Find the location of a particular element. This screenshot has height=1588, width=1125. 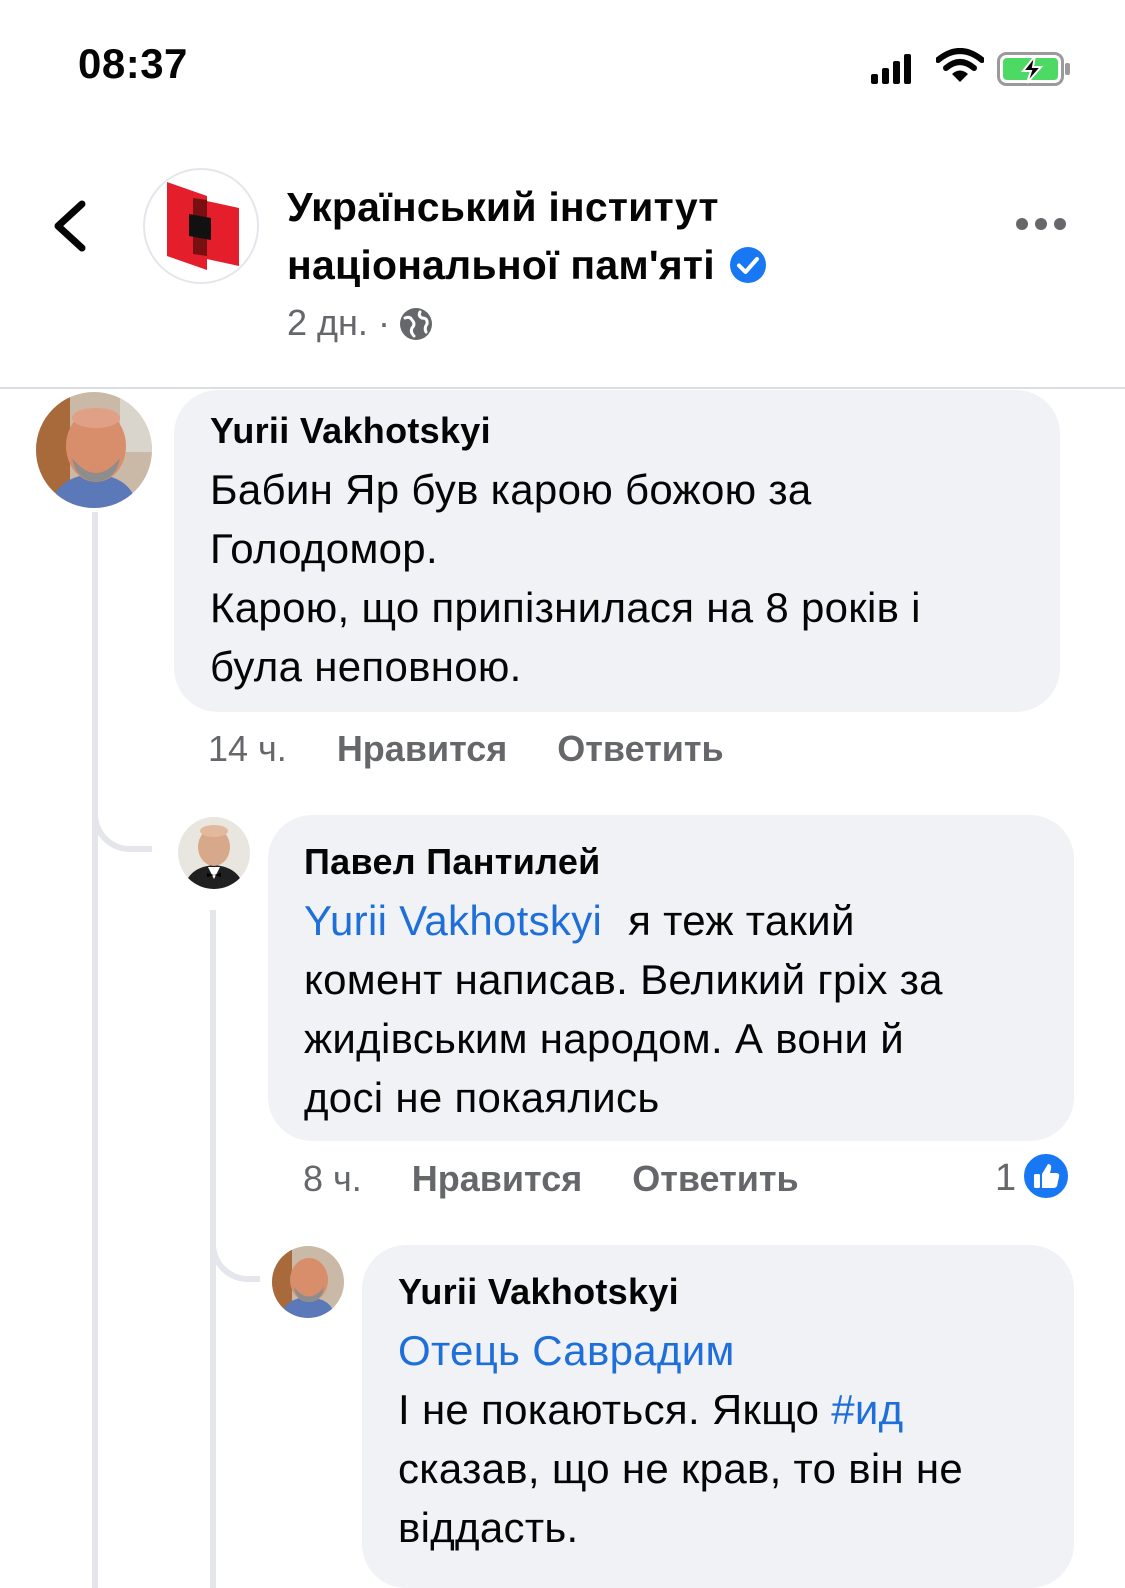

comment-line: комент написав. Великий гріх за is located at coordinates (623, 979).